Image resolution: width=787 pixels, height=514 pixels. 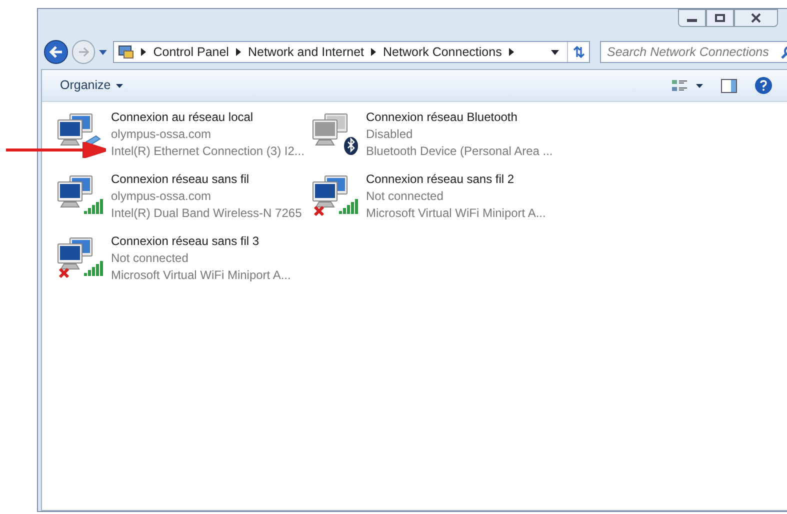 What do you see at coordinates (442, 117) in the screenshot?
I see `connection-name: Connexion réseau Bluetooth` at bounding box center [442, 117].